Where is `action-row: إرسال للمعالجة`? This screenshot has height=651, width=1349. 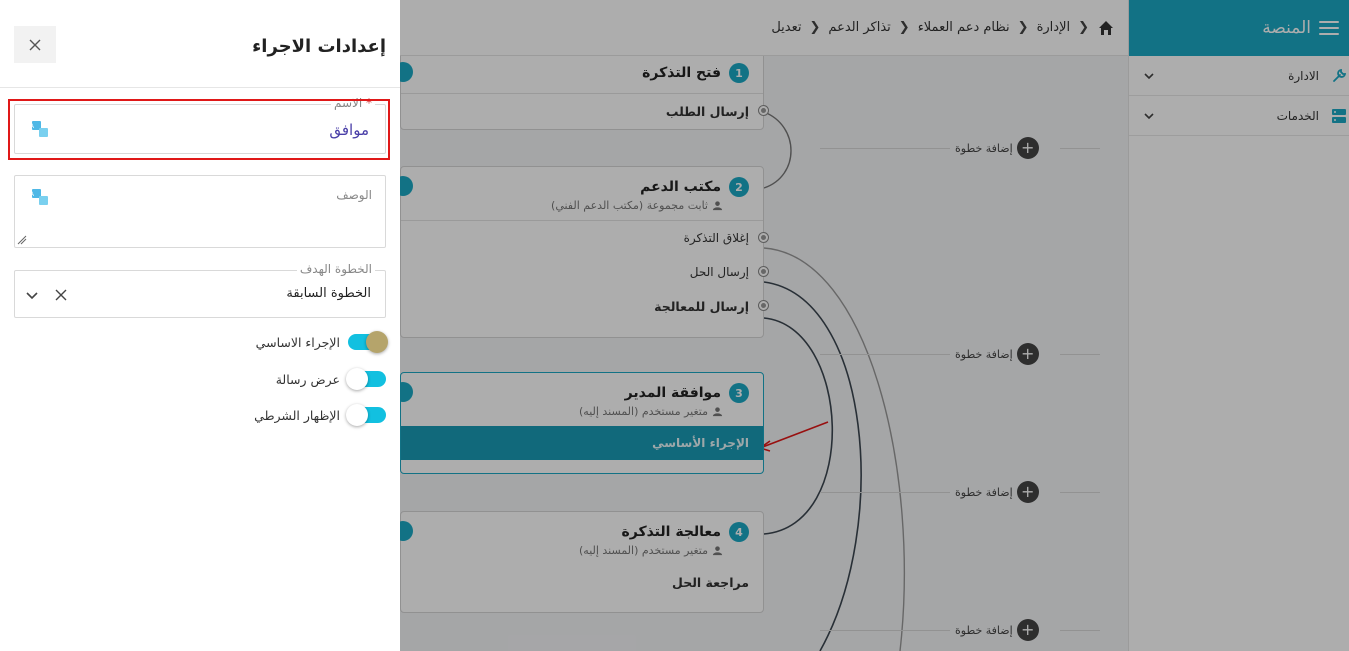
action-row: إرسال للمعالجة is located at coordinates (584, 306).